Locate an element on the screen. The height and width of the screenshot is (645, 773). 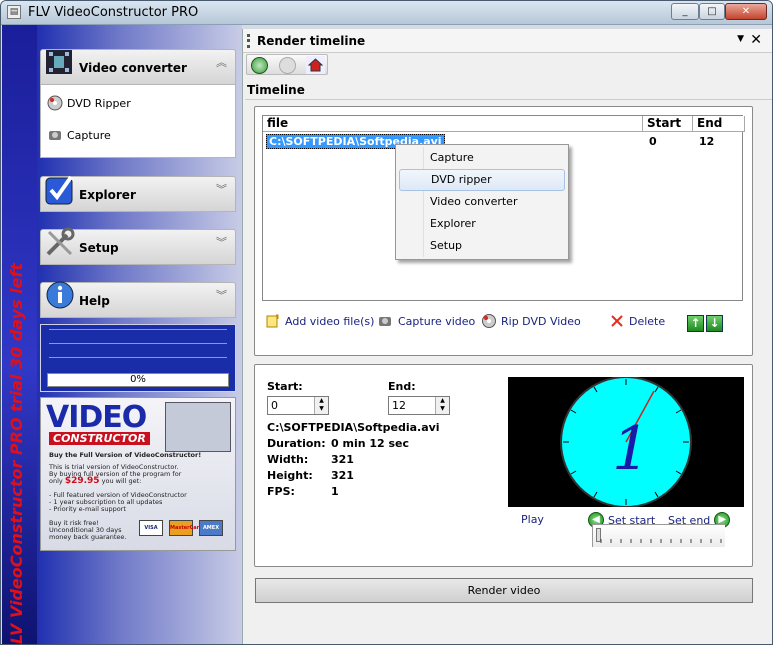
app-icon: ▤ is located at coordinates (14, 12).